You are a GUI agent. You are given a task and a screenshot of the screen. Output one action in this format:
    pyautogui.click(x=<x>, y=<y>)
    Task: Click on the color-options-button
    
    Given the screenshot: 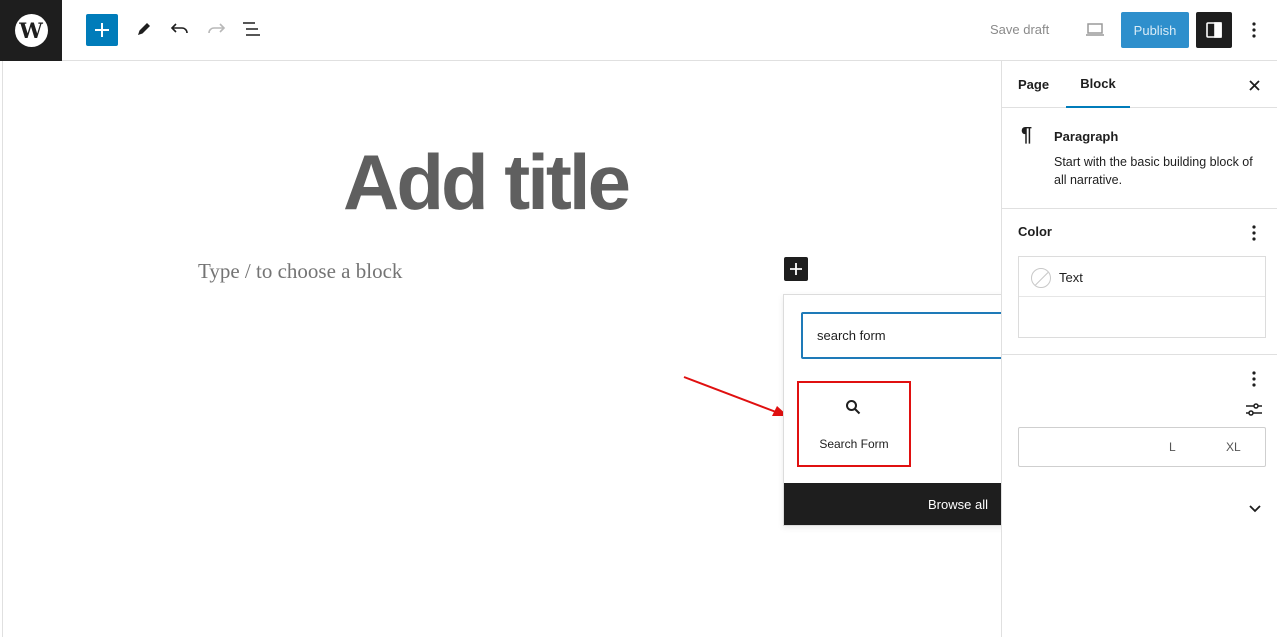 What is the action you would take?
    pyautogui.click(x=1254, y=233)
    